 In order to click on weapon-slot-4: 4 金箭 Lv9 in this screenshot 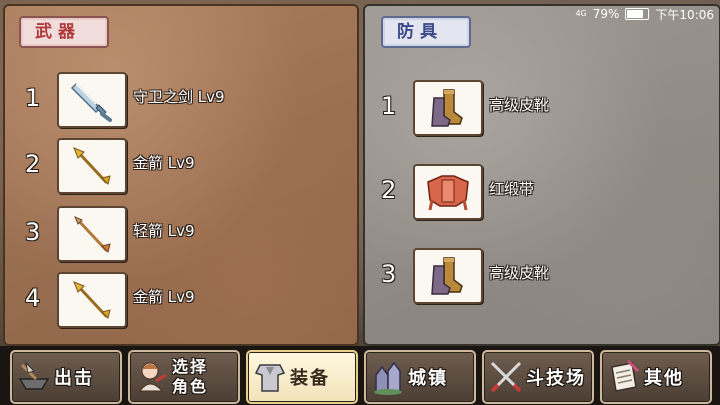, I will do `click(185, 300)`.